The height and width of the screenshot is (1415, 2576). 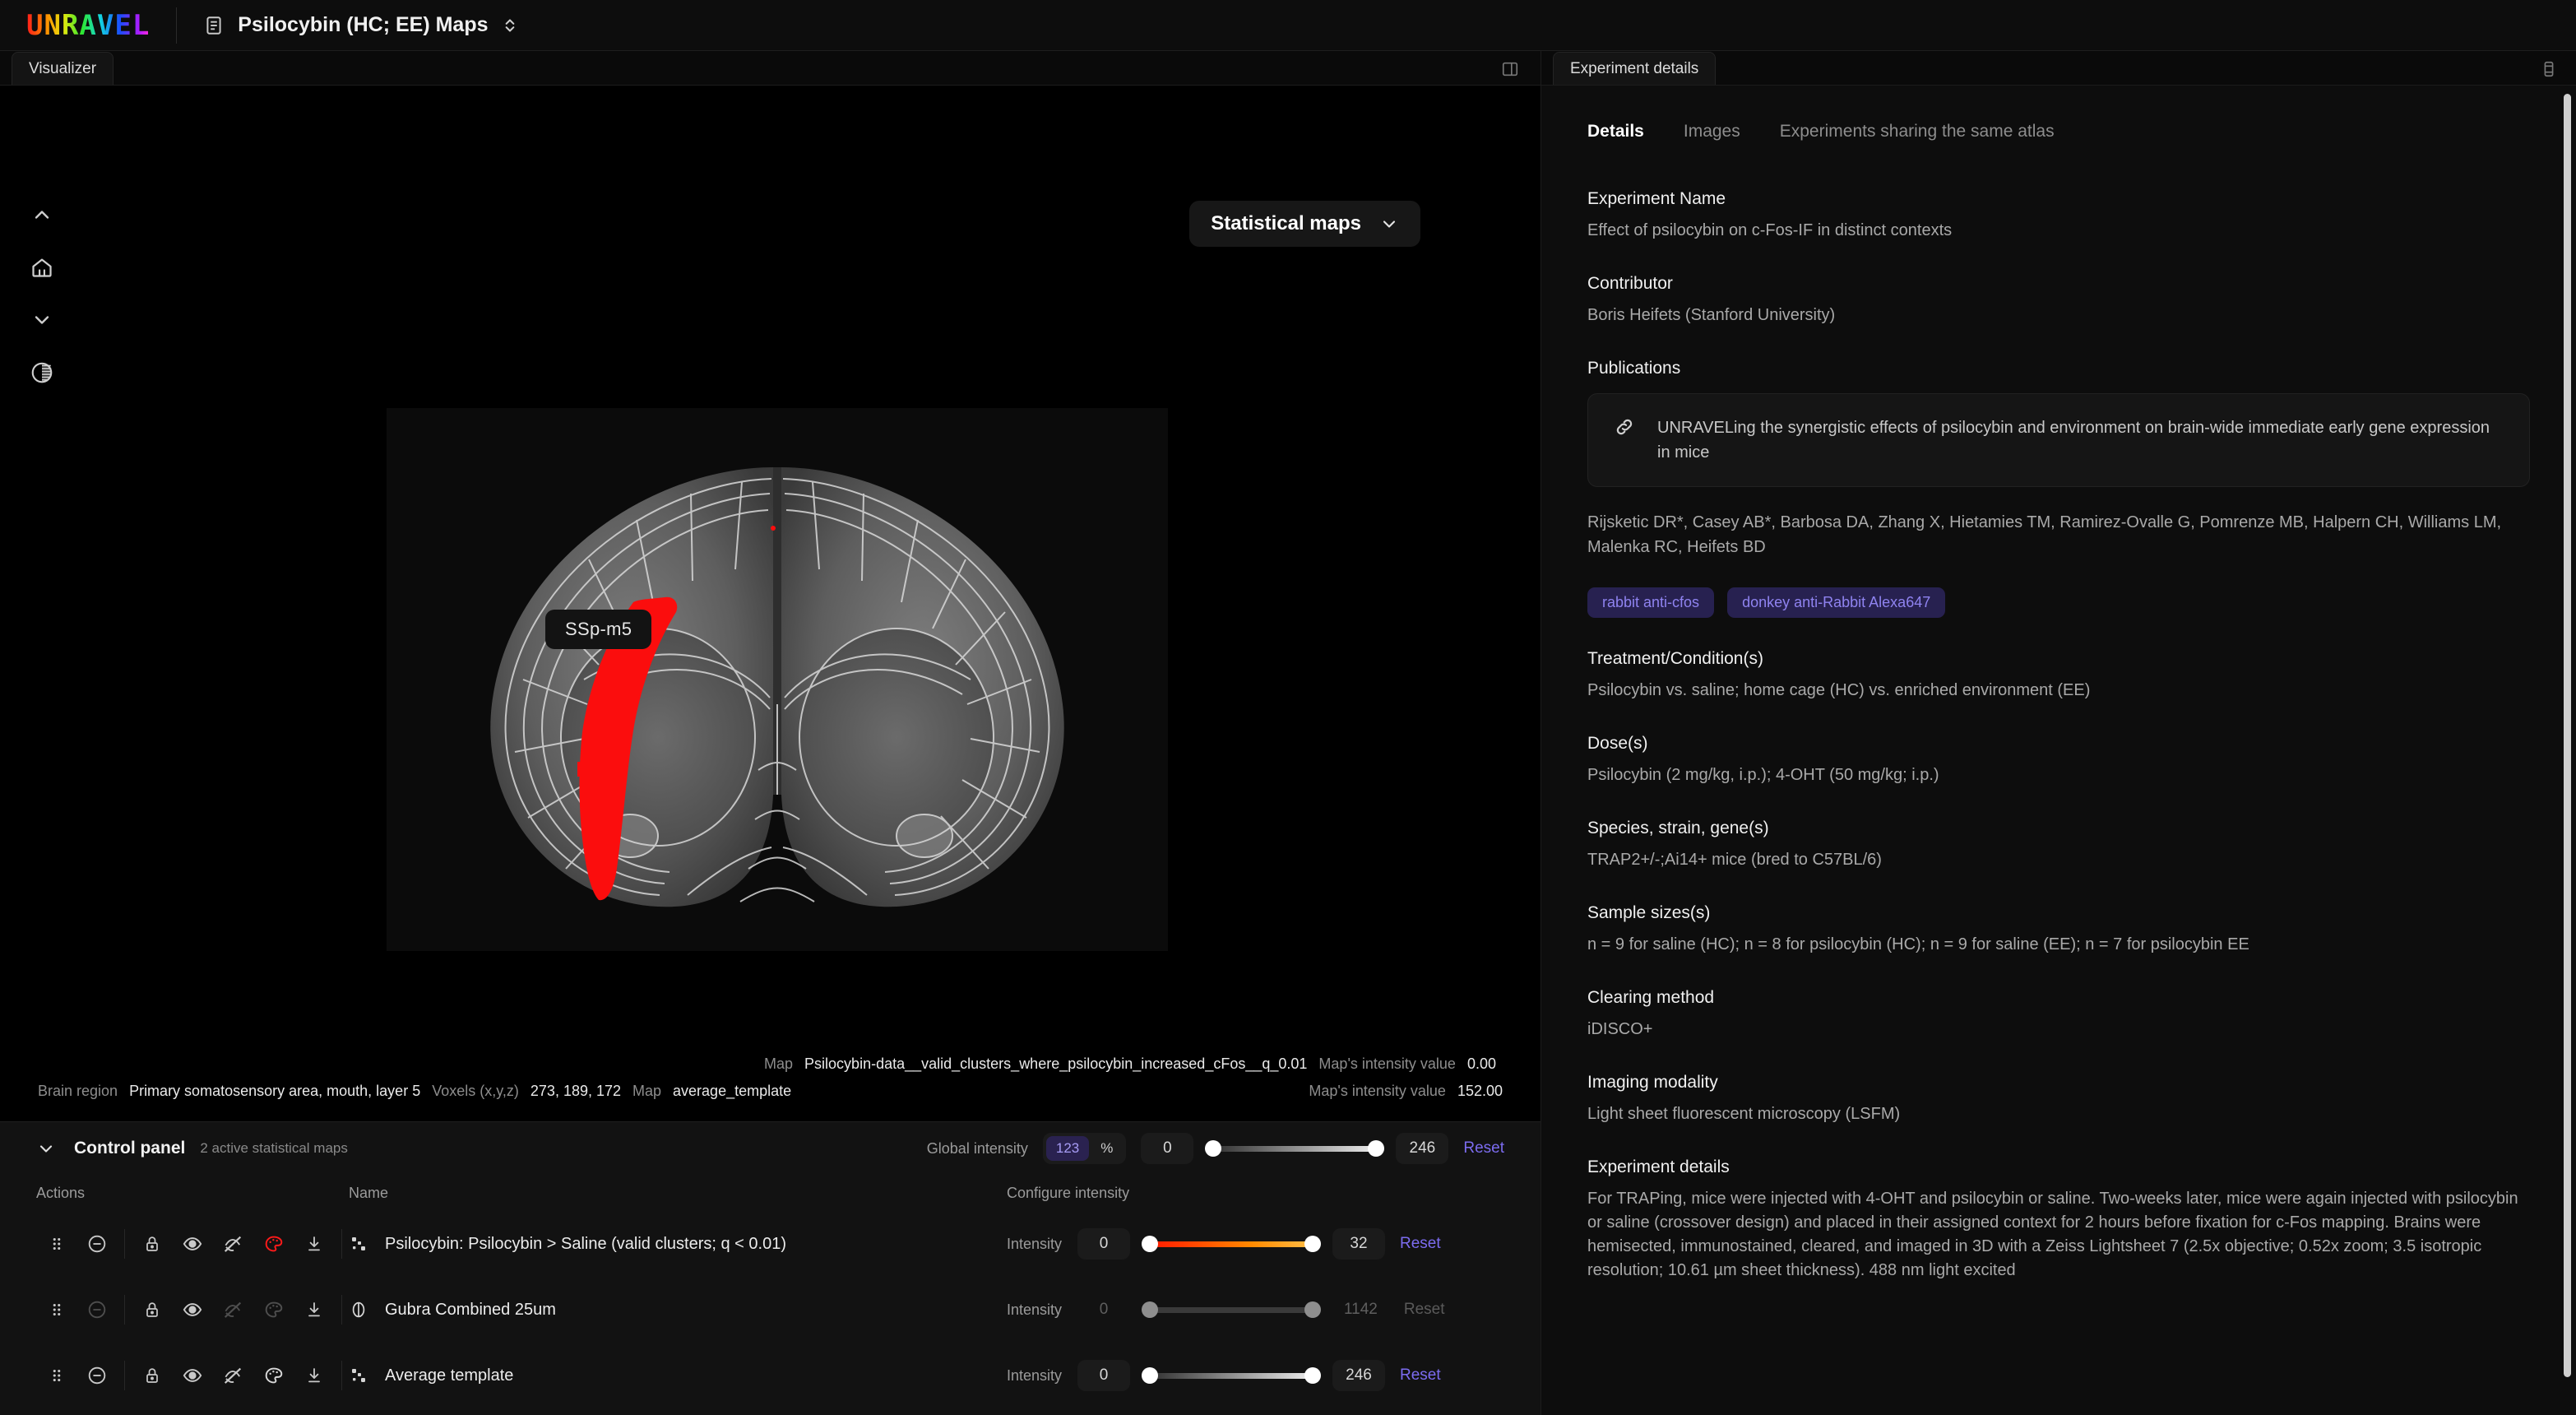 What do you see at coordinates (369, 1192) in the screenshot?
I see `column-name: Name` at bounding box center [369, 1192].